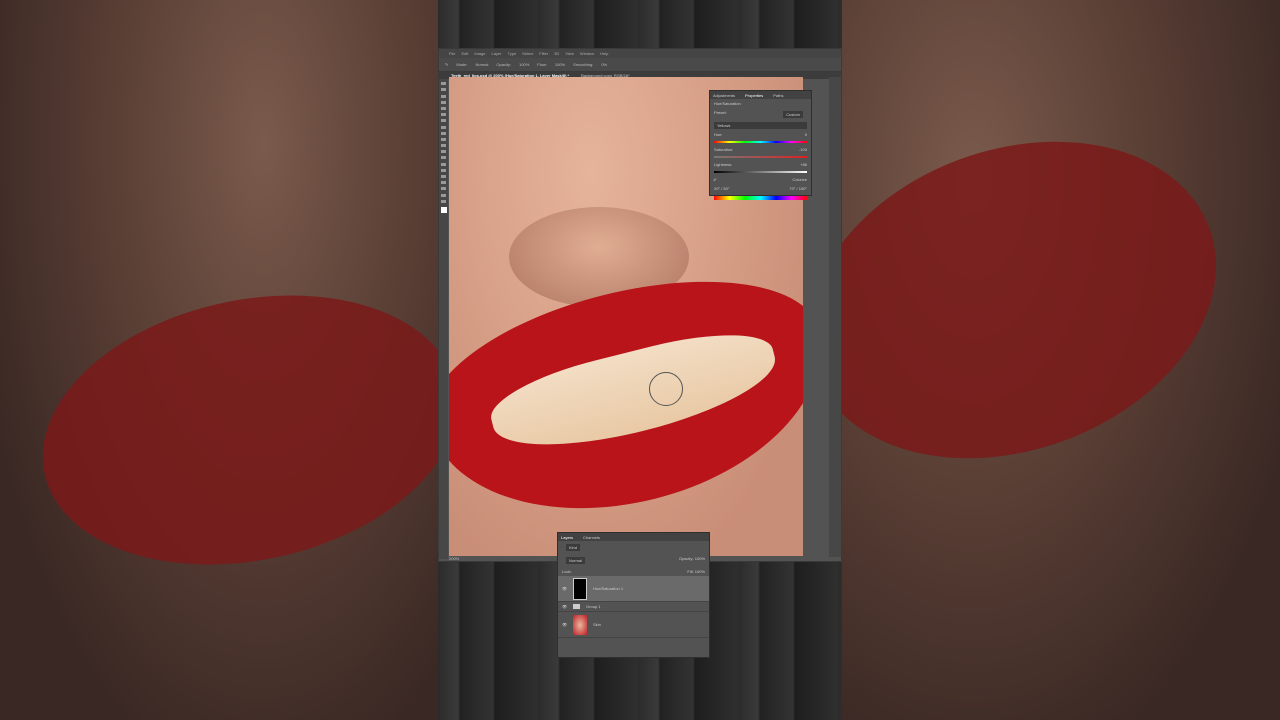 Image resolution: width=1280 pixels, height=720 pixels. I want to click on brush-tool-icon, so click(443, 127).